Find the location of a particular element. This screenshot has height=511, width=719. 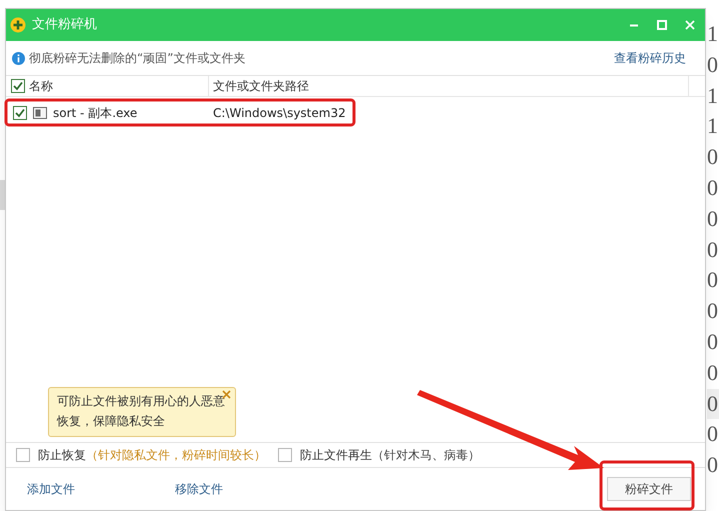

action-link: 添加文件 is located at coordinates (101, 489).